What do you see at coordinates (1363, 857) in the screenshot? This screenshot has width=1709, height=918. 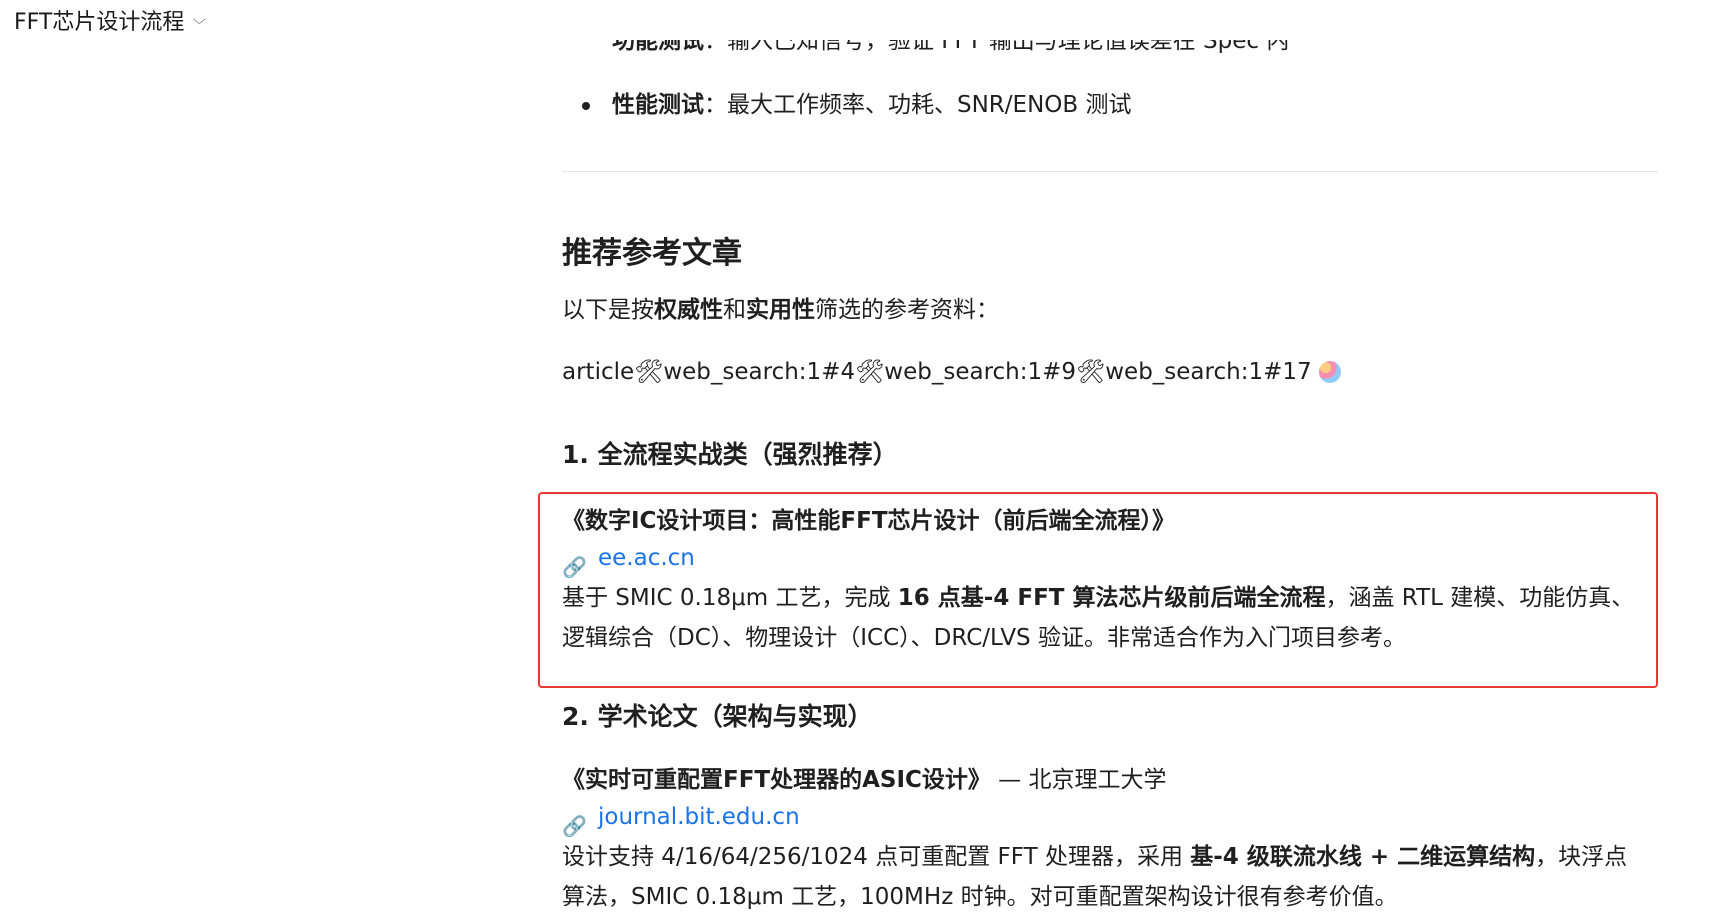 I see `desc-bold: 基-4 级联流水线 + 二维运算结构` at bounding box center [1363, 857].